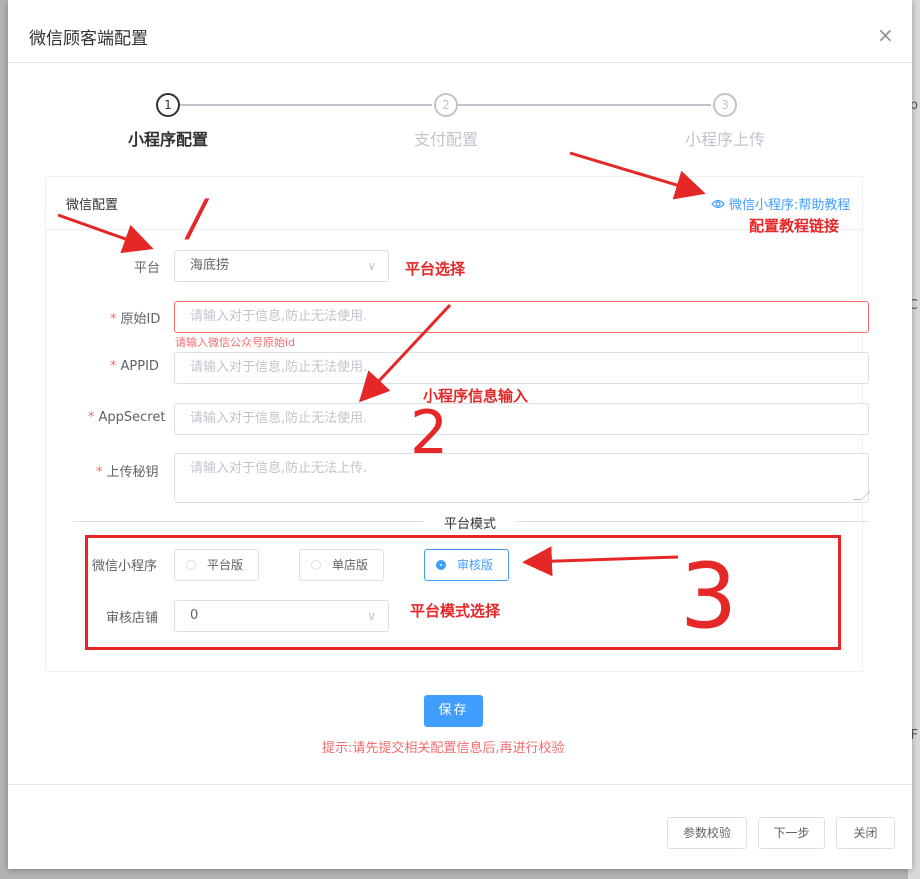  Describe the element at coordinates (139, 366) in the screenshot. I see `appid-label-text: APPID` at that location.